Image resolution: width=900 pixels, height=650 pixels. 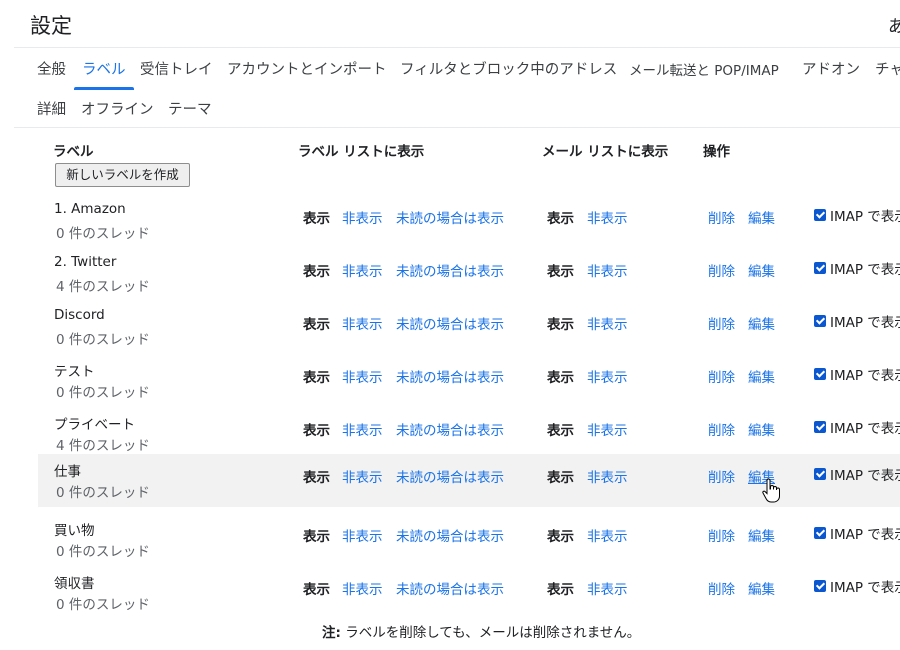 What do you see at coordinates (490, 633) in the screenshot?
I see `note-text: ラベルを削除しても、メールは削除されません。` at bounding box center [490, 633].